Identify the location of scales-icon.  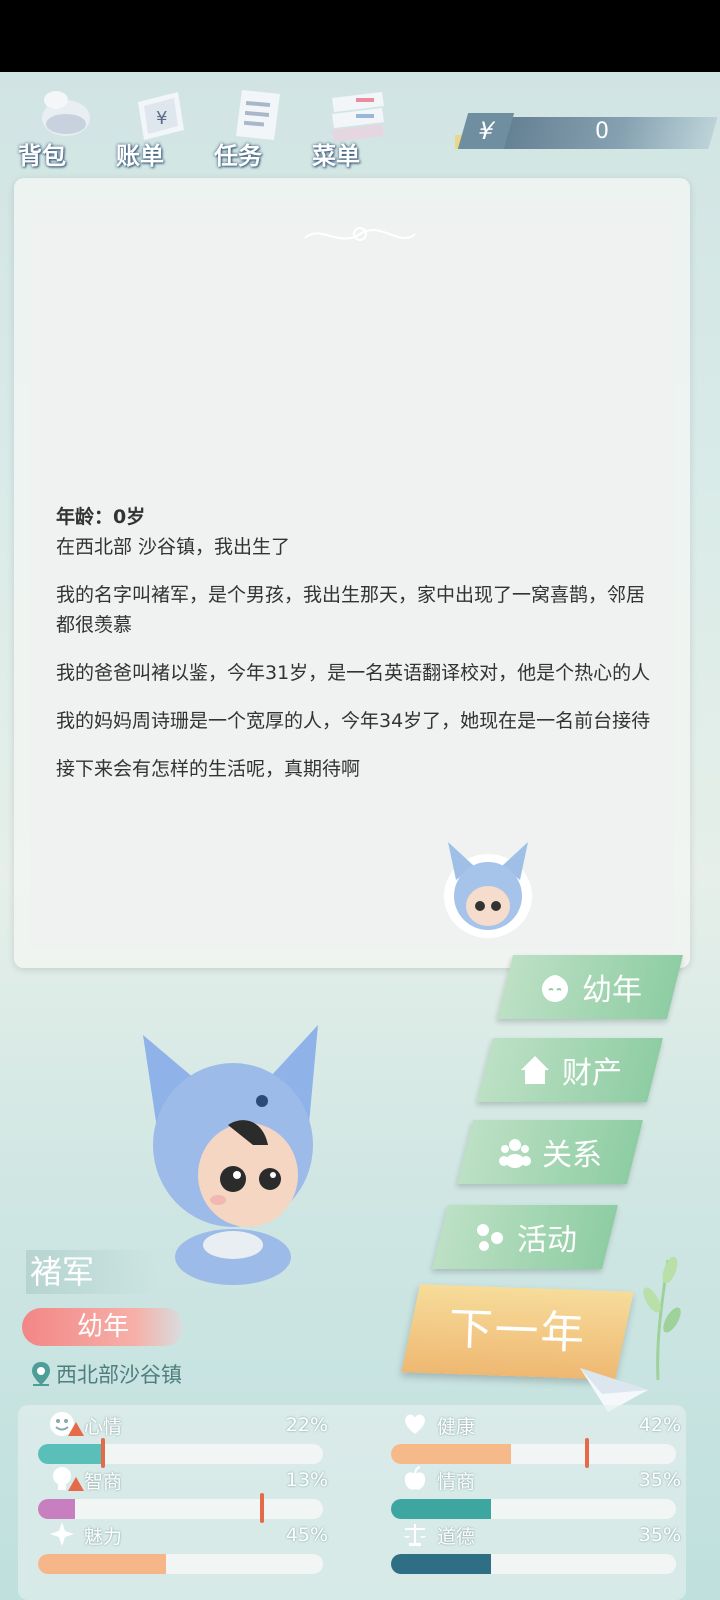
(415, 1535).